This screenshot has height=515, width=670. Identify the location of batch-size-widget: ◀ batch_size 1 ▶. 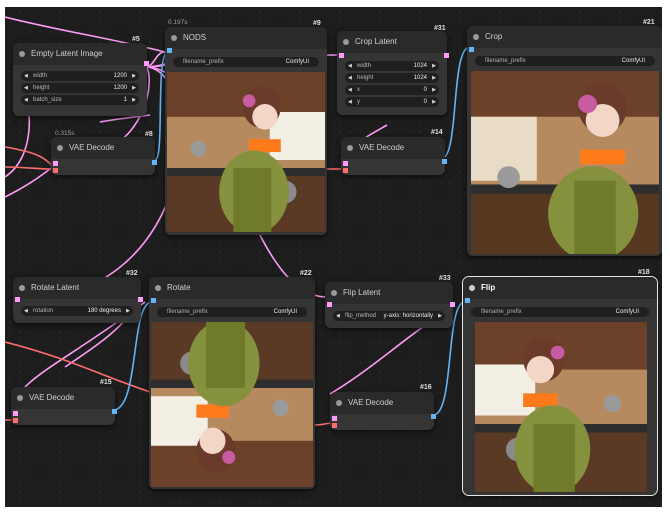
(80, 100).